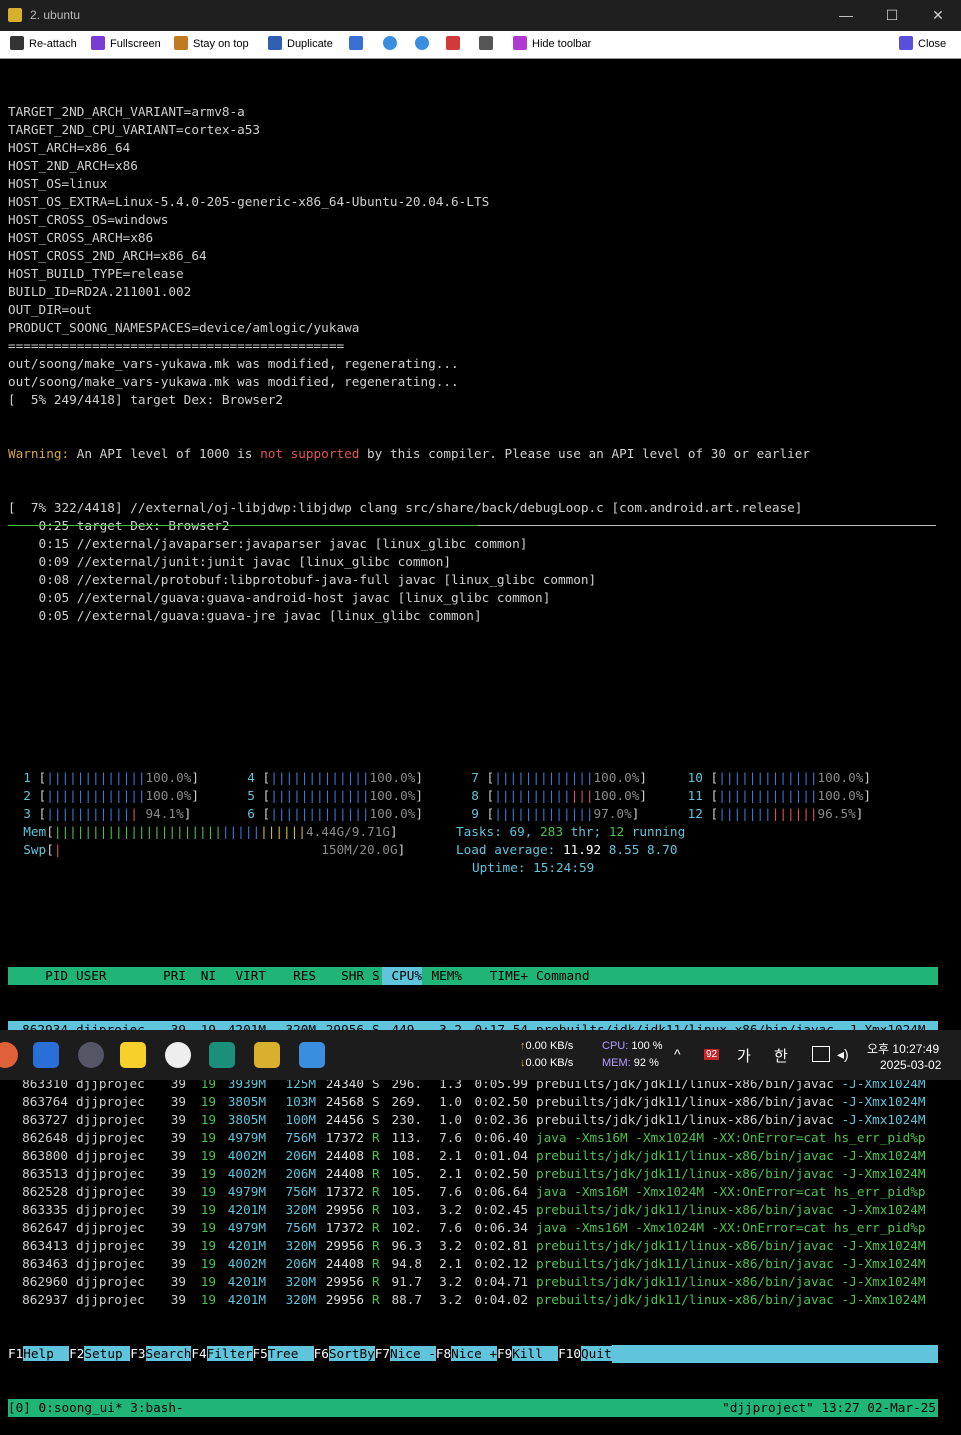 This screenshot has width=961, height=1435. I want to click on tray-overflow-caret: ^, so click(677, 1054).